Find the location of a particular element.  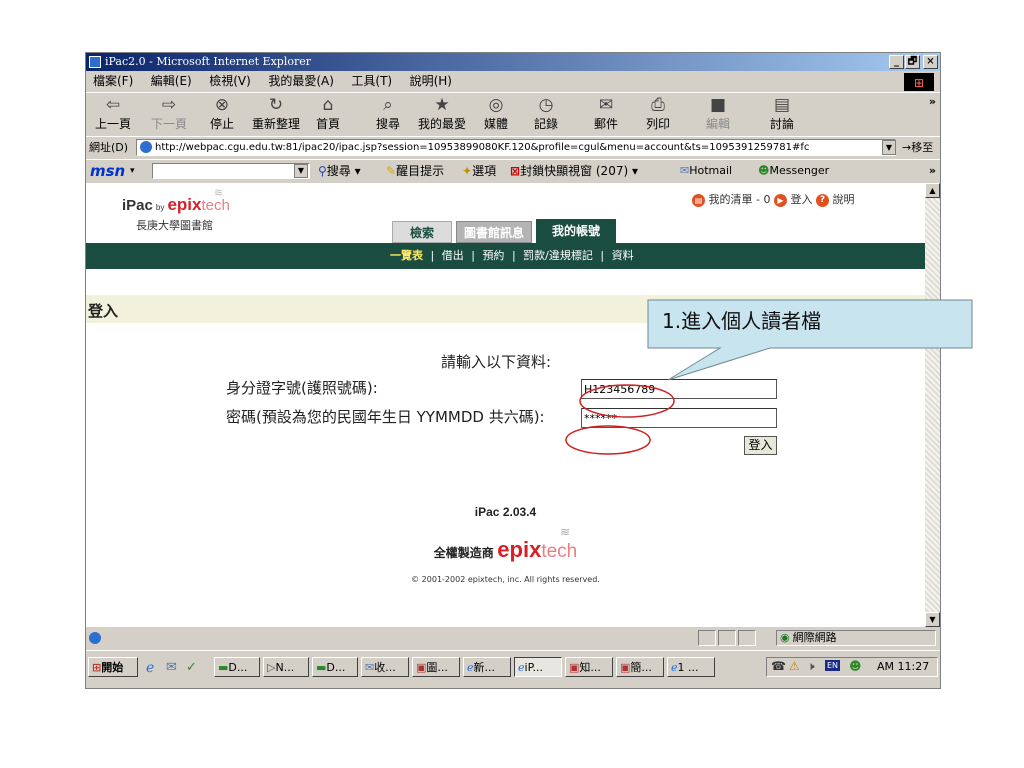

highlight-ellipse-password is located at coordinates (608, 440).